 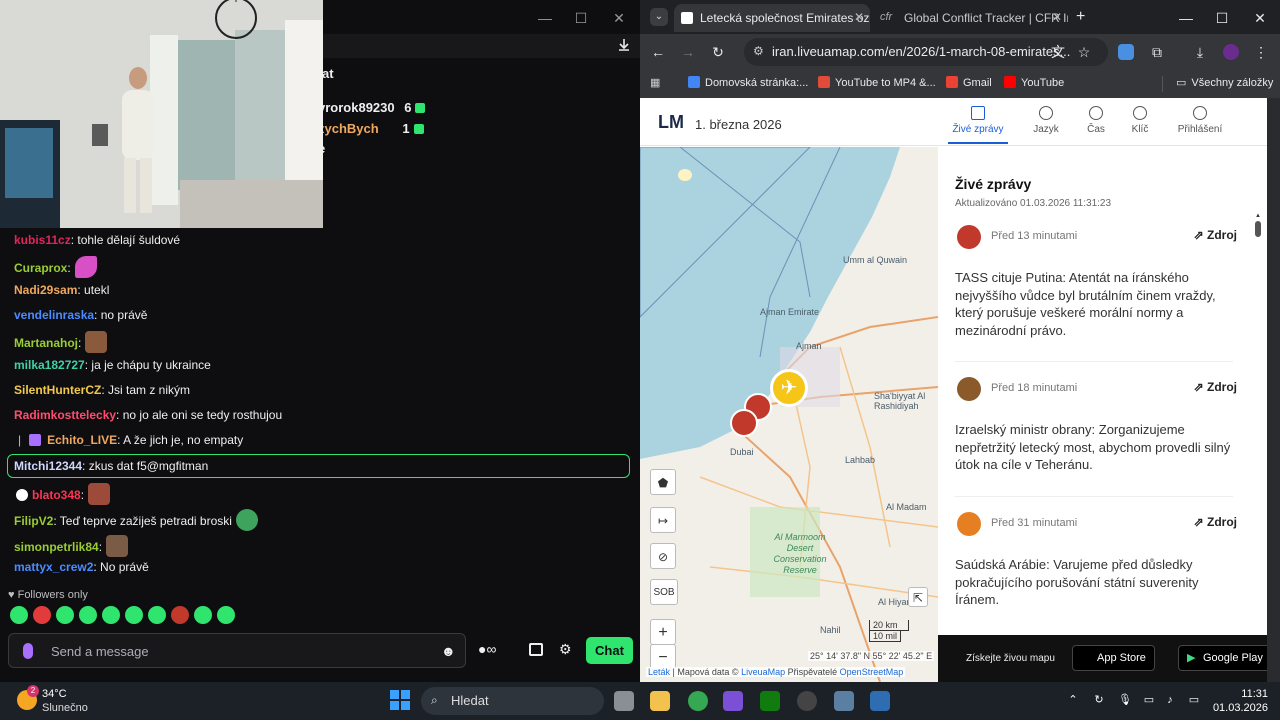 What do you see at coordinates (1170, 700) in the screenshot?
I see `volume-icon: ♪` at bounding box center [1170, 700].